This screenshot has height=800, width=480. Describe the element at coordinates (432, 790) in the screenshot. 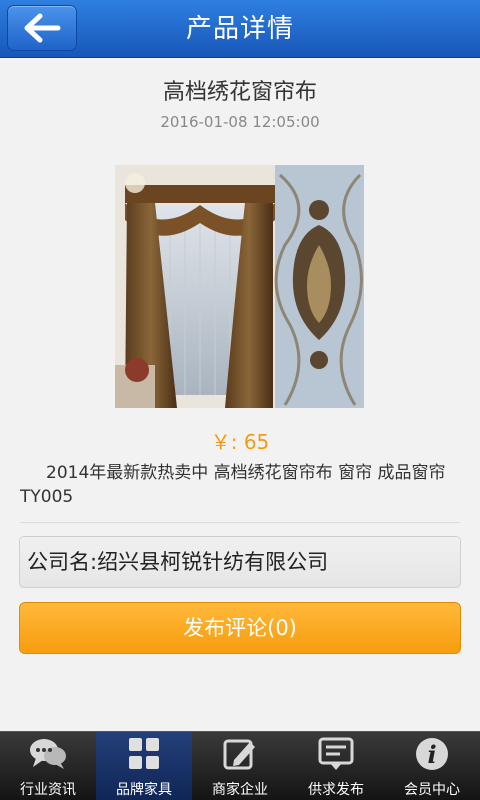

I see `tab-label: 会员中心` at that location.